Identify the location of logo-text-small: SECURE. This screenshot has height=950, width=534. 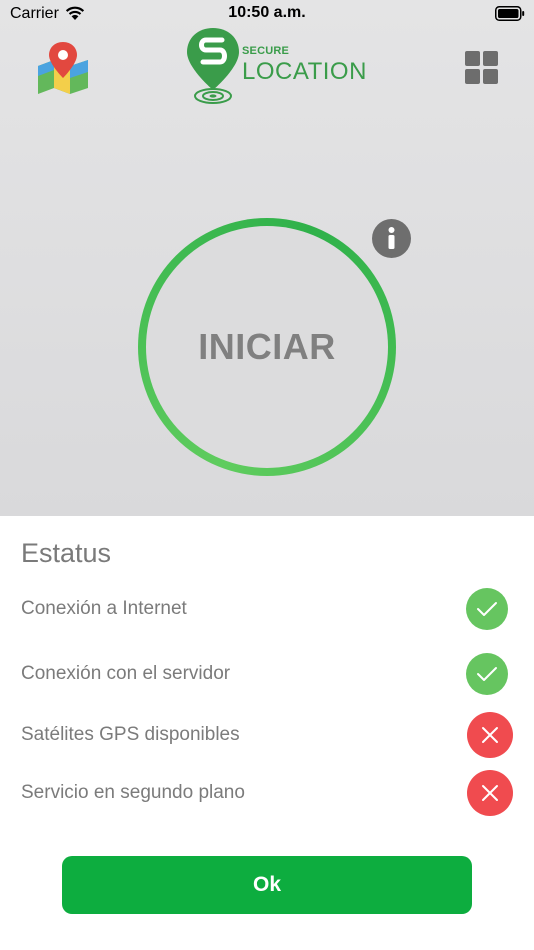
(266, 51).